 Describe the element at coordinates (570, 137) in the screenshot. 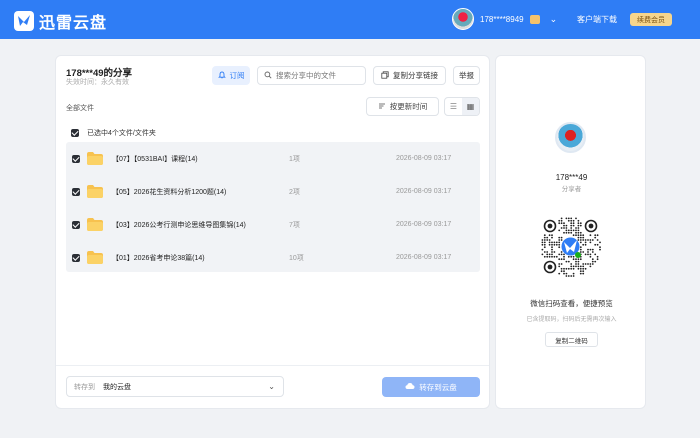

I see `sharer-avatar` at that location.